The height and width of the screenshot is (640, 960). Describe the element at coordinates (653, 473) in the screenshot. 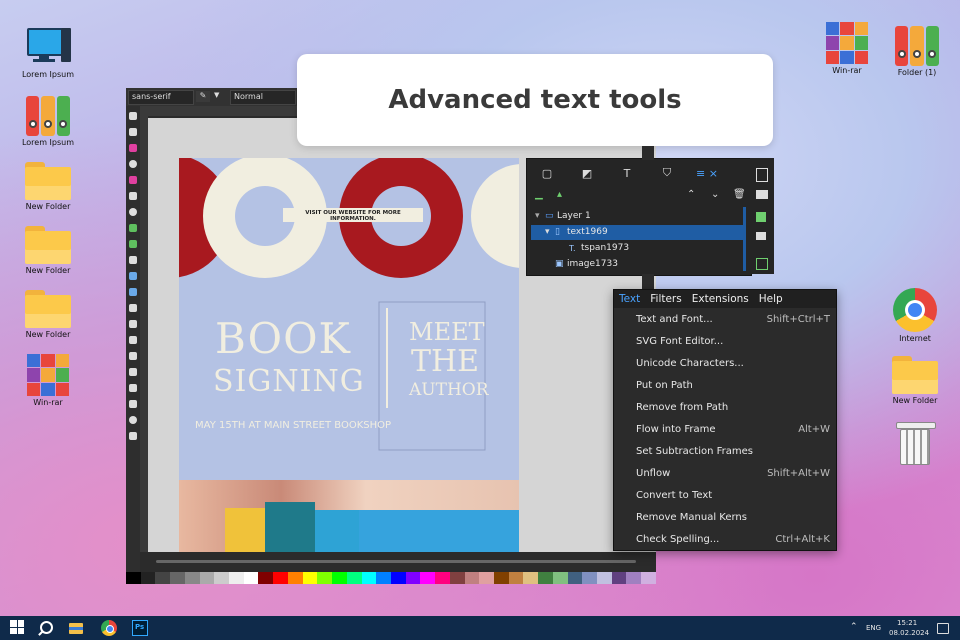

I see `menu-item-label: Unflow` at that location.